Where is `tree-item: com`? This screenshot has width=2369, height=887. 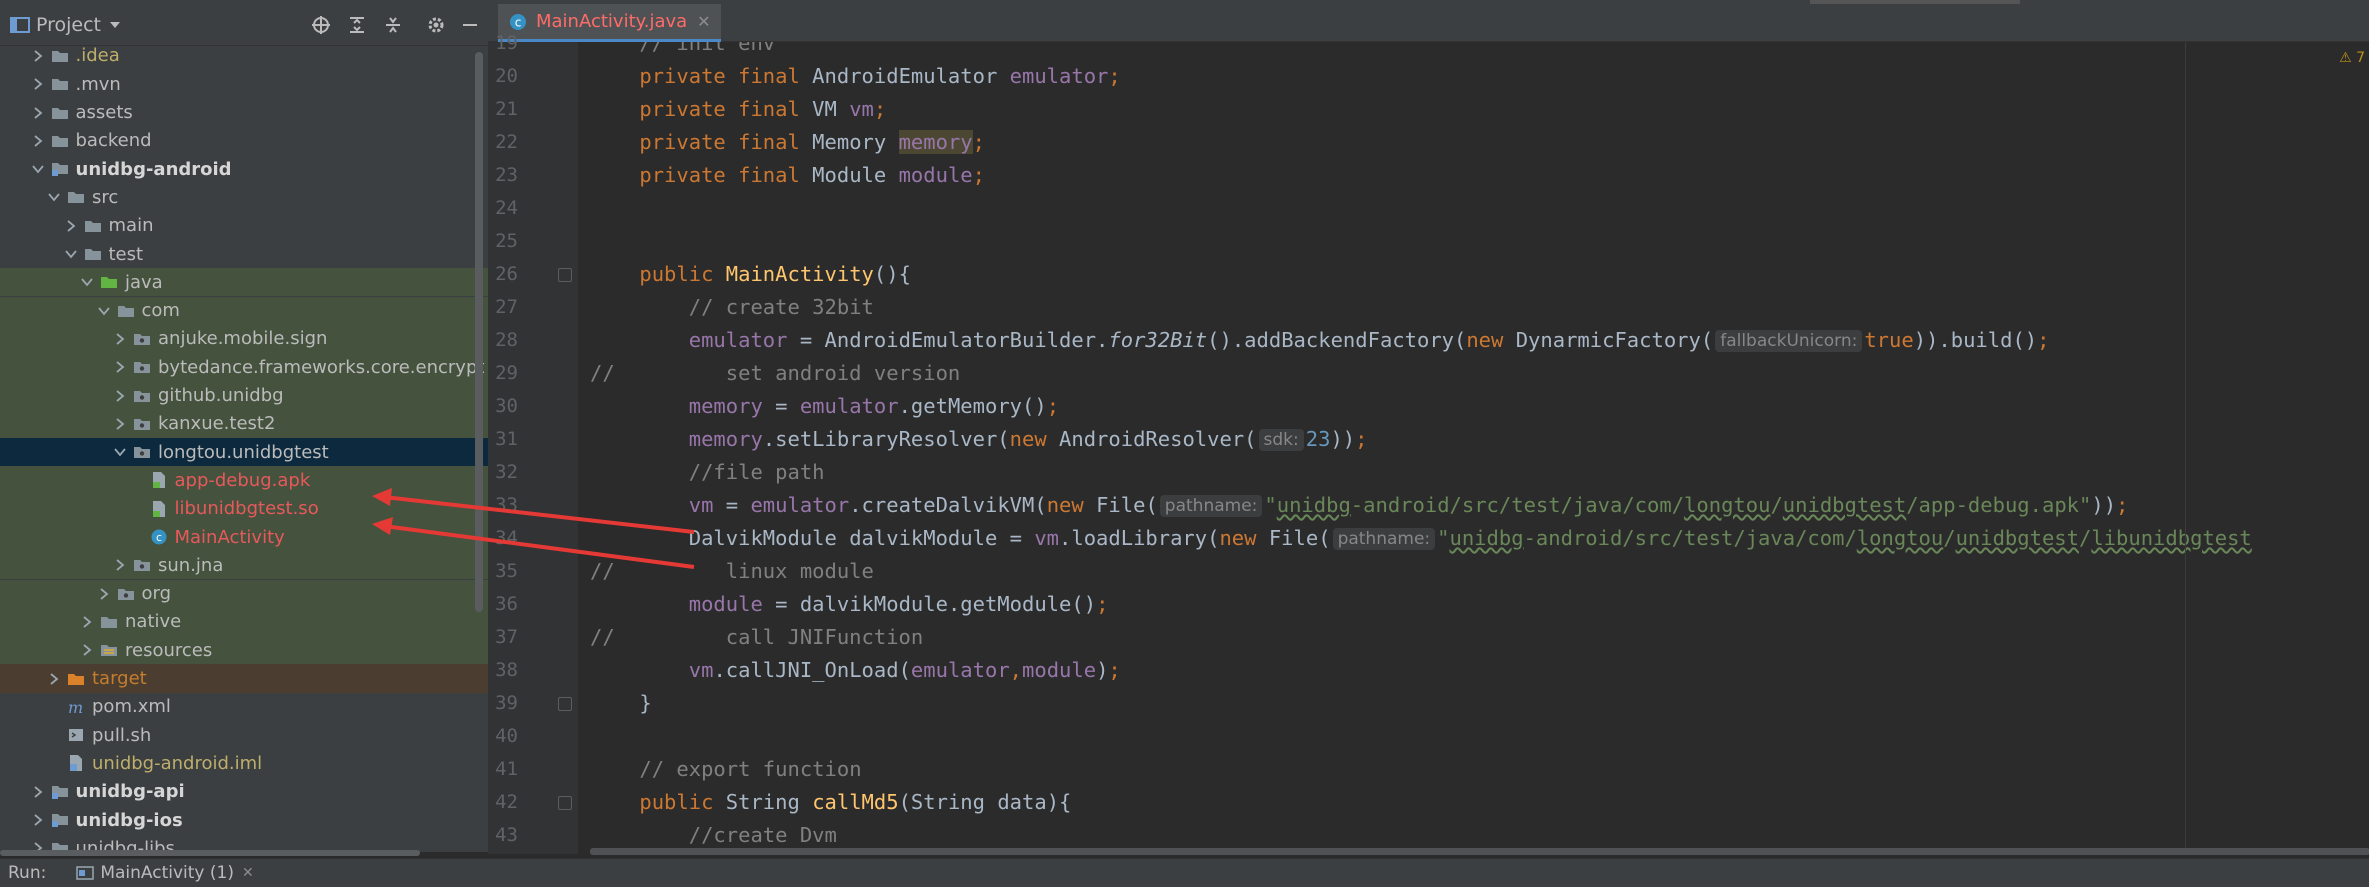 tree-item: com is located at coordinates (244, 310).